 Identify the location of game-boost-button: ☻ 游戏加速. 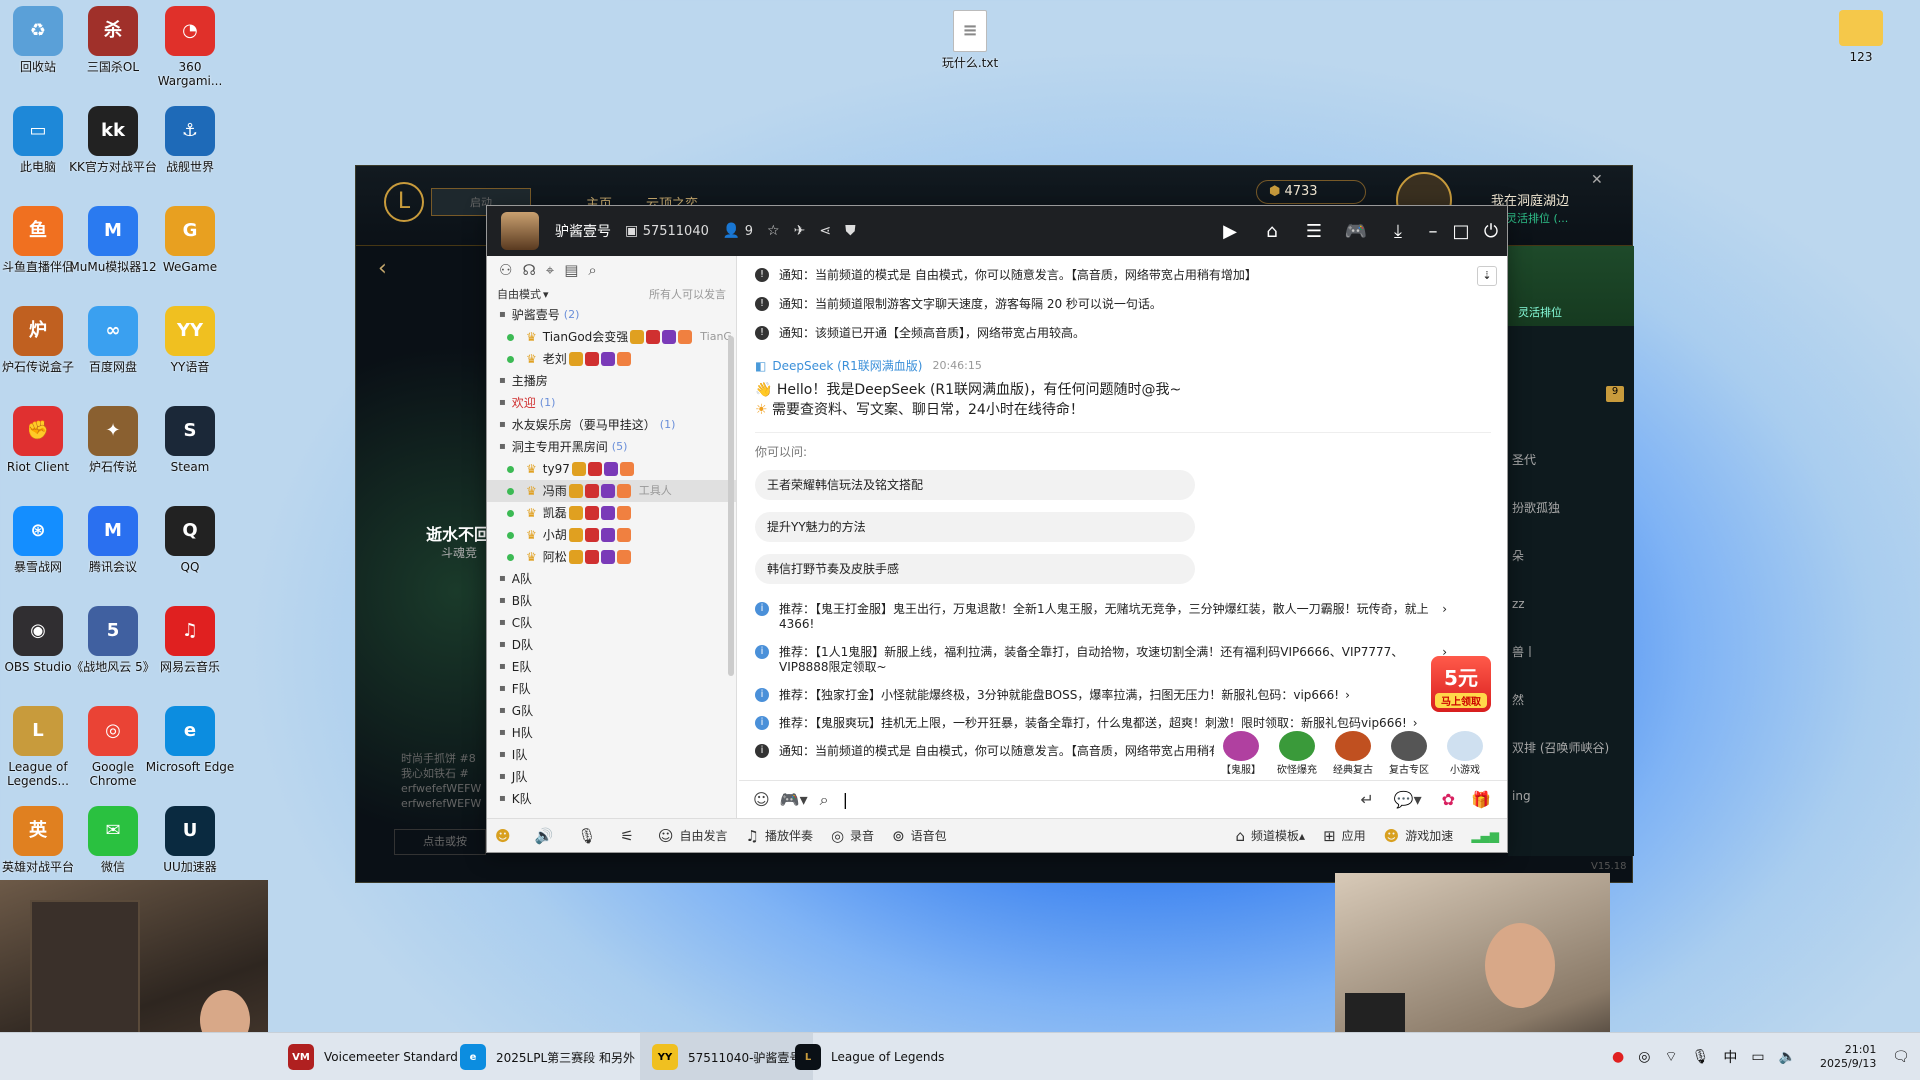
(1419, 836).